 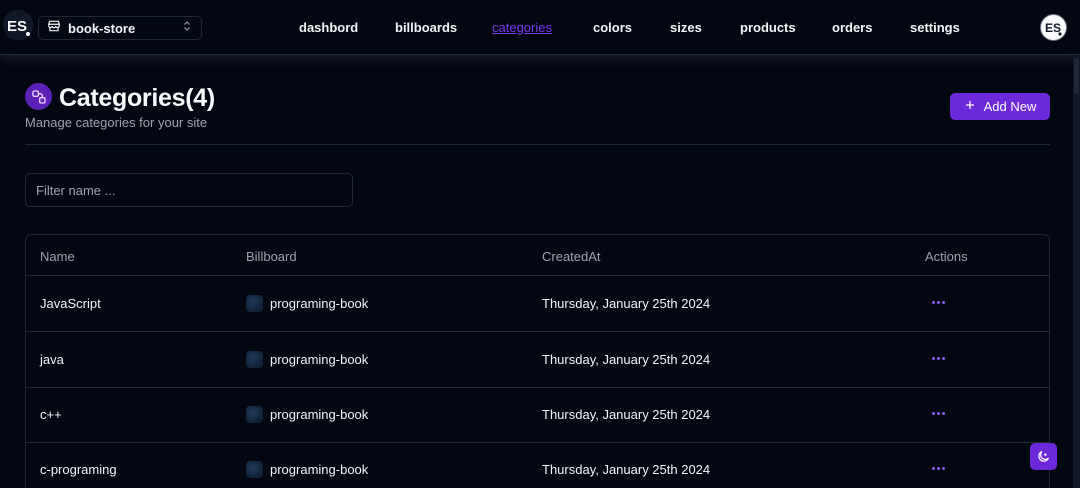 What do you see at coordinates (328, 27) in the screenshot?
I see `nav-dashbord: dashbord` at bounding box center [328, 27].